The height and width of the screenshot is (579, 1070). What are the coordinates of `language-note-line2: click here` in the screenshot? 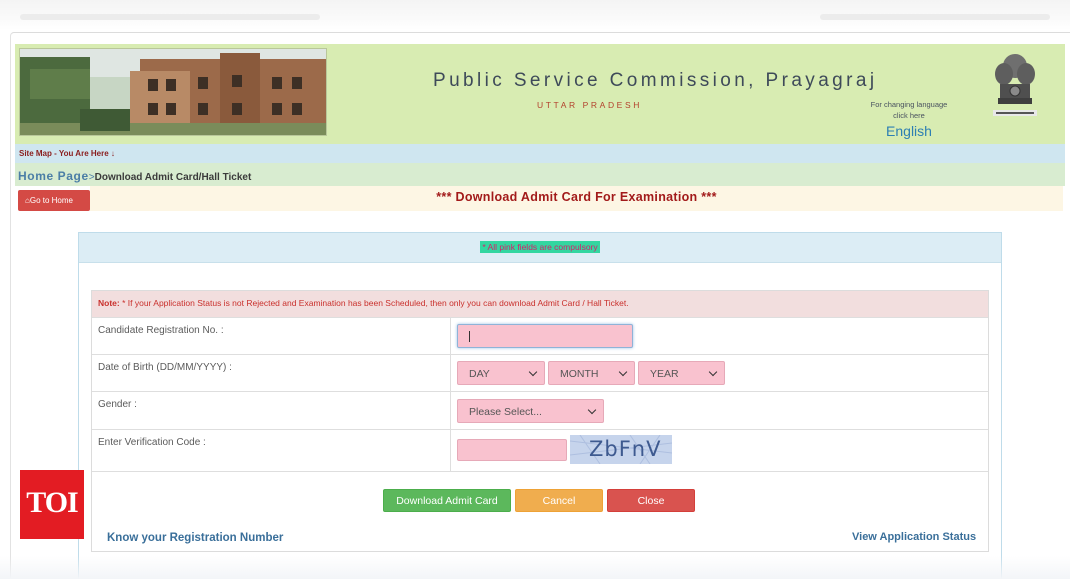 It's located at (909, 115).